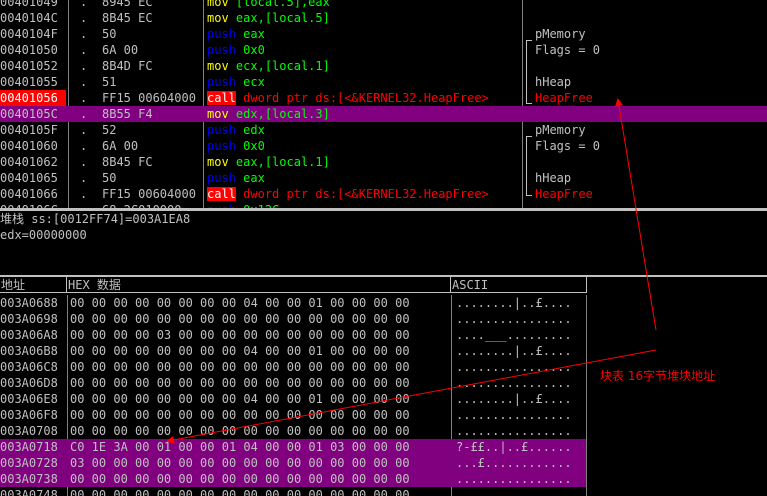 This screenshot has height=496, width=767. I want to click on arrow-to-block-table, so click(411, 396).